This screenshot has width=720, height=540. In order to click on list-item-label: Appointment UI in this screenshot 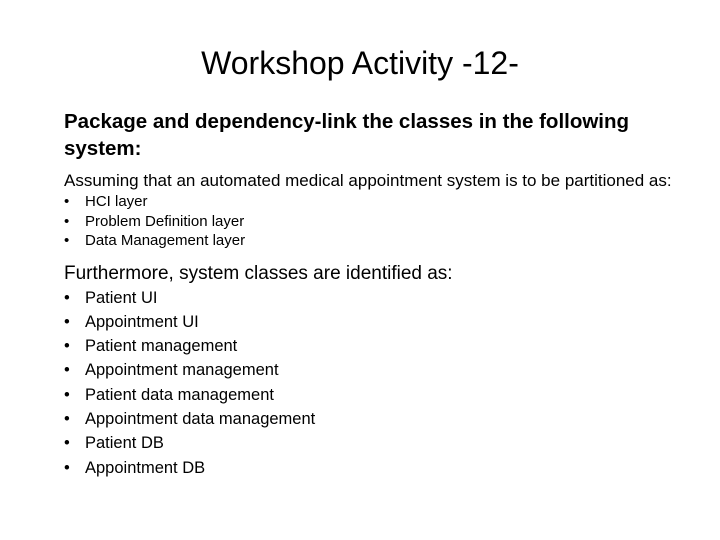, I will do `click(142, 321)`.